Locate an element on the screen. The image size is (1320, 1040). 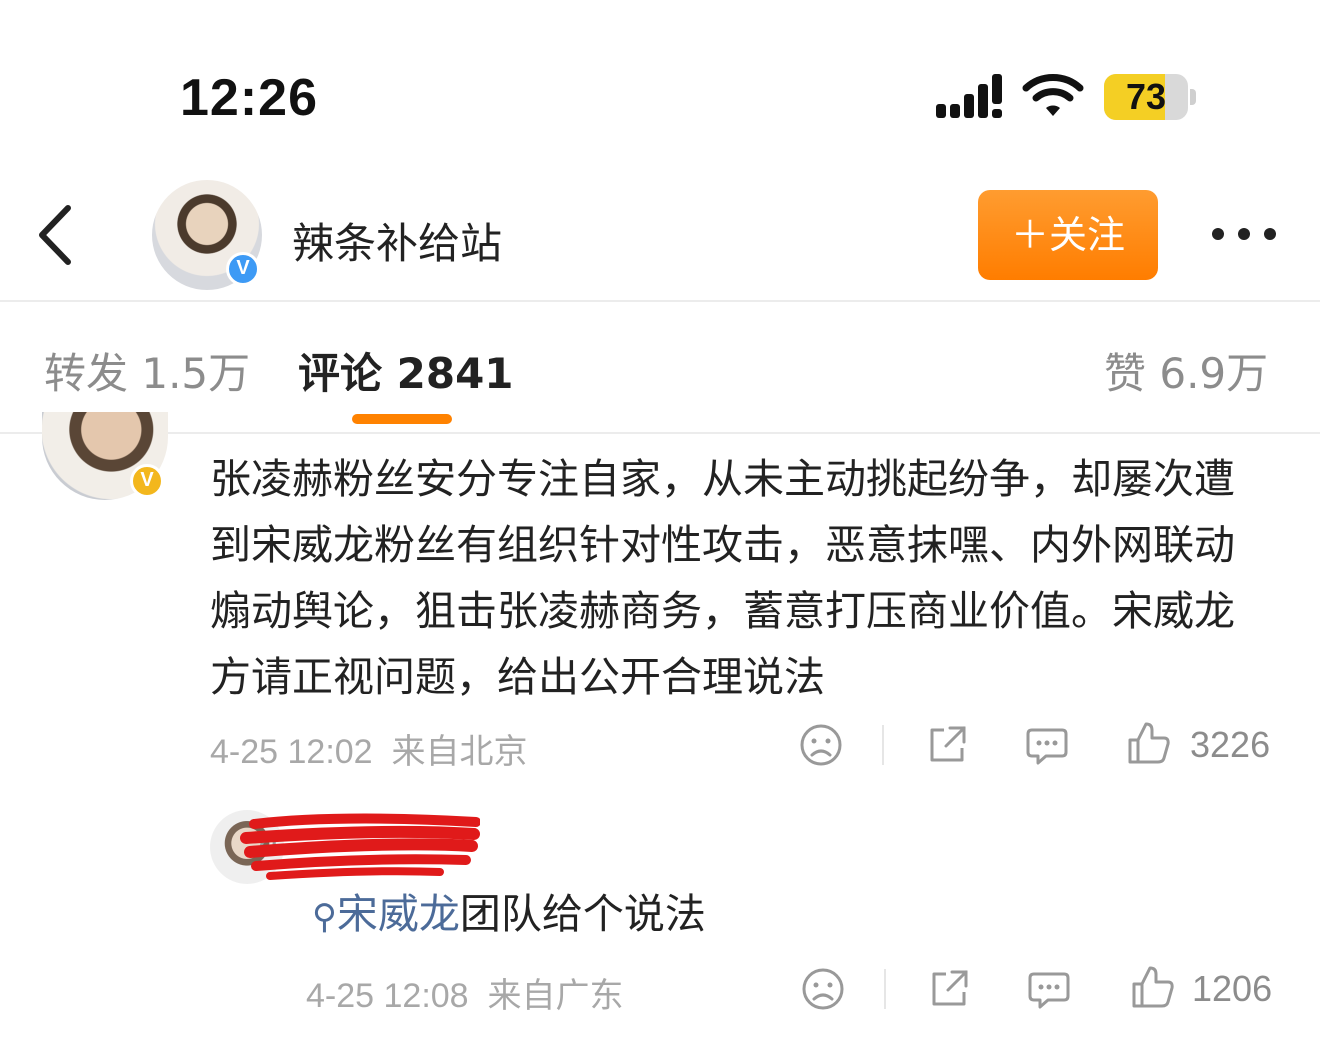
battery-icon: 73 is located at coordinates (1150, 97).